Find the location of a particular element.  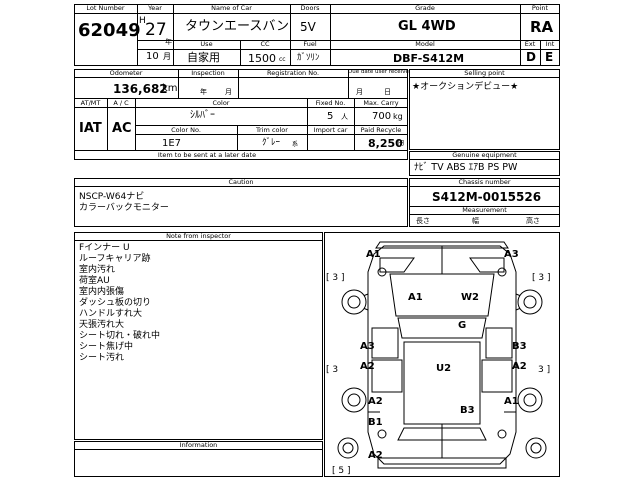

inspection-label: Inspection is located at coordinates (208, 73).